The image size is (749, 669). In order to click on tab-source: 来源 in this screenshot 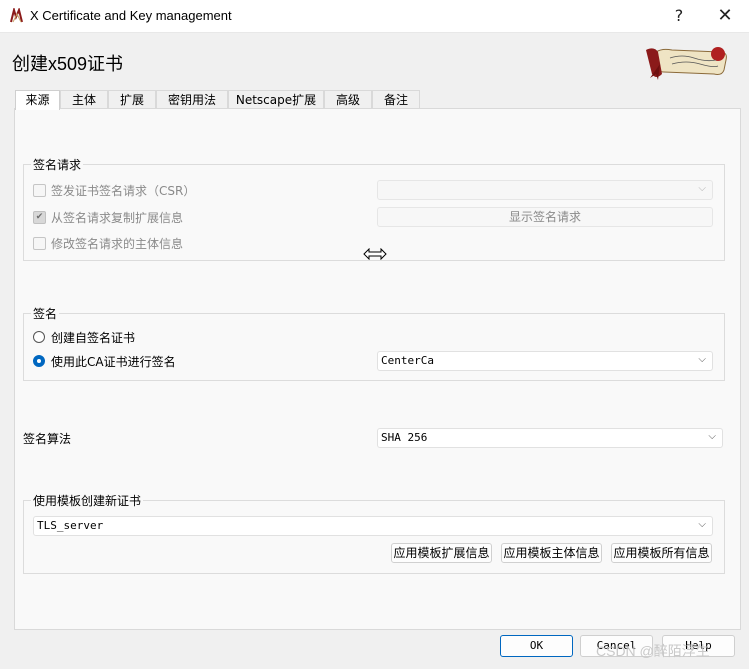, I will do `click(37, 100)`.